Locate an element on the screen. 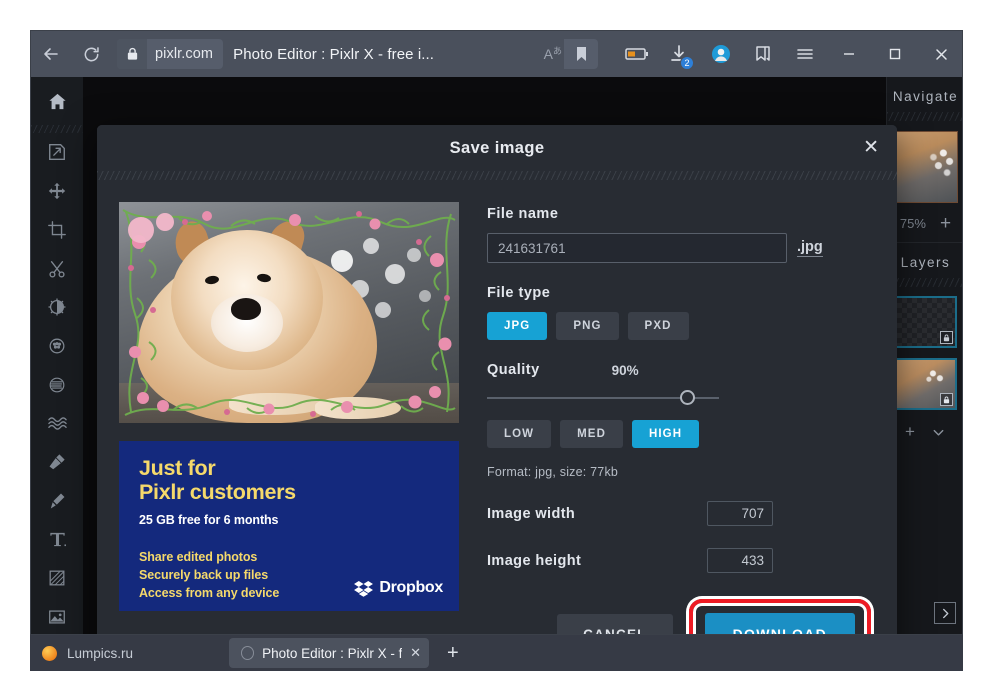 The height and width of the screenshot is (693, 993). ad-subhead: 25 GB free for 6 months is located at coordinates (209, 520).